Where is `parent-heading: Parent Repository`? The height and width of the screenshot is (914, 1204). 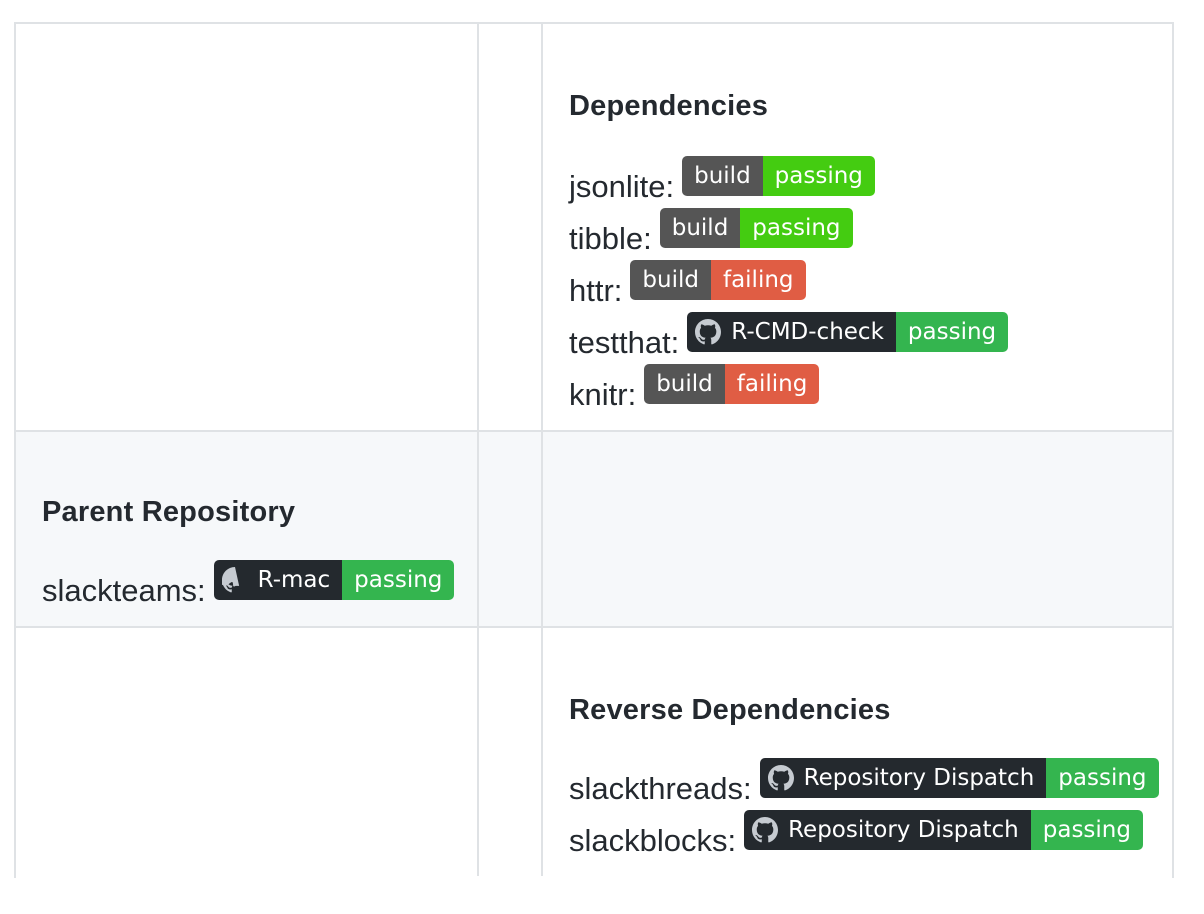 parent-heading: Parent Repository is located at coordinates (169, 512).